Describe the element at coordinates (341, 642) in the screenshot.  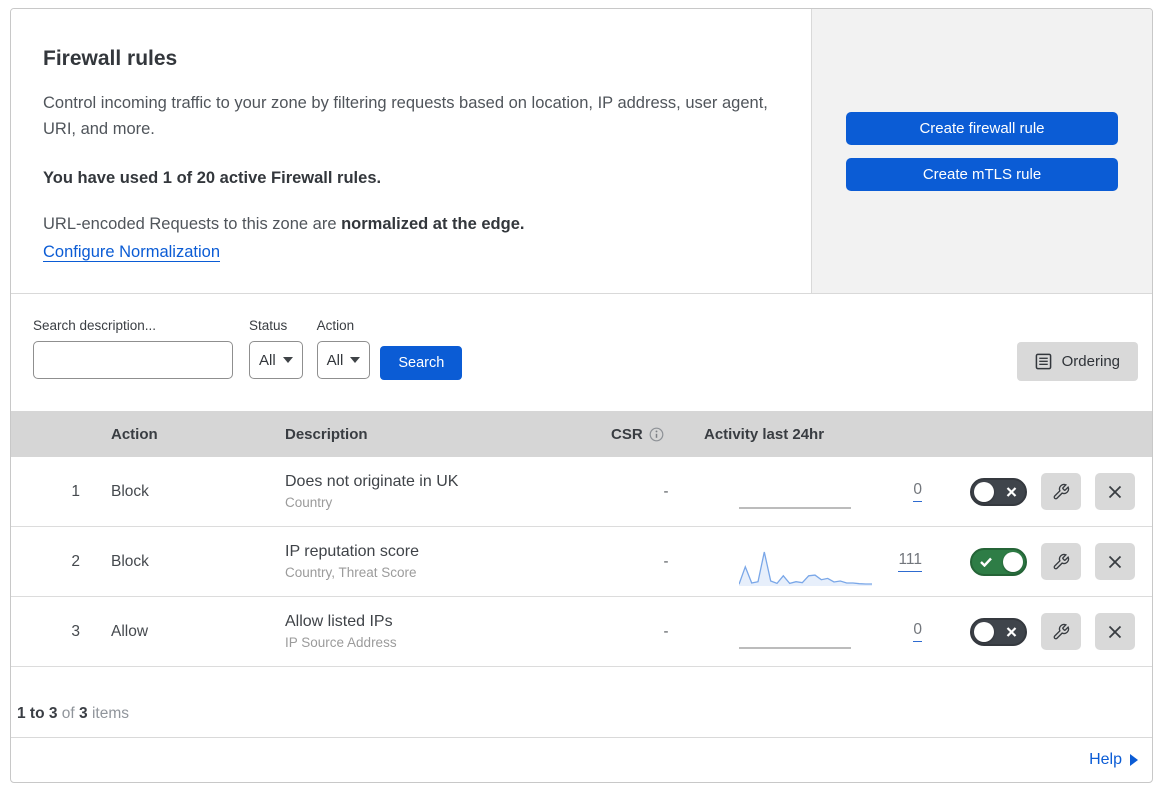
I see `rule-fields: IP Source Address` at that location.